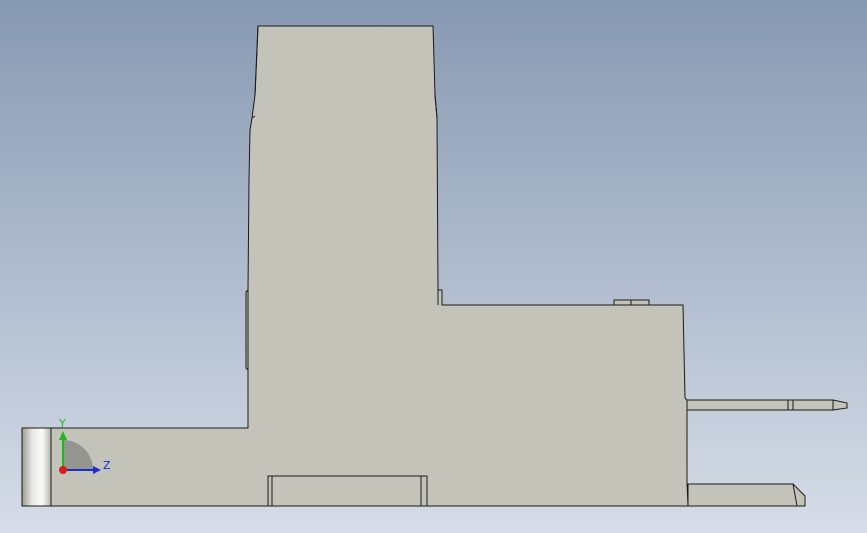 The image size is (867, 533). Describe the element at coordinates (347, 491) in the screenshot. I see `bottom-recess` at that location.